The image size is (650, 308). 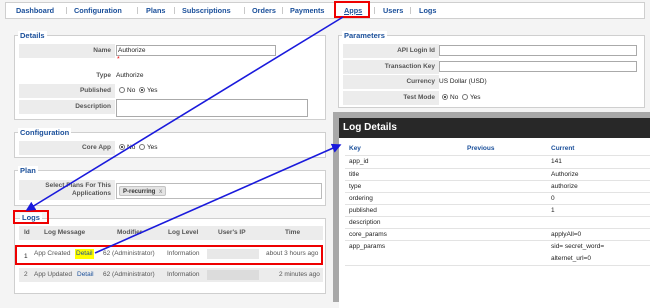 What do you see at coordinates (497, 265) in the screenshot?
I see `divider` at bounding box center [497, 265].